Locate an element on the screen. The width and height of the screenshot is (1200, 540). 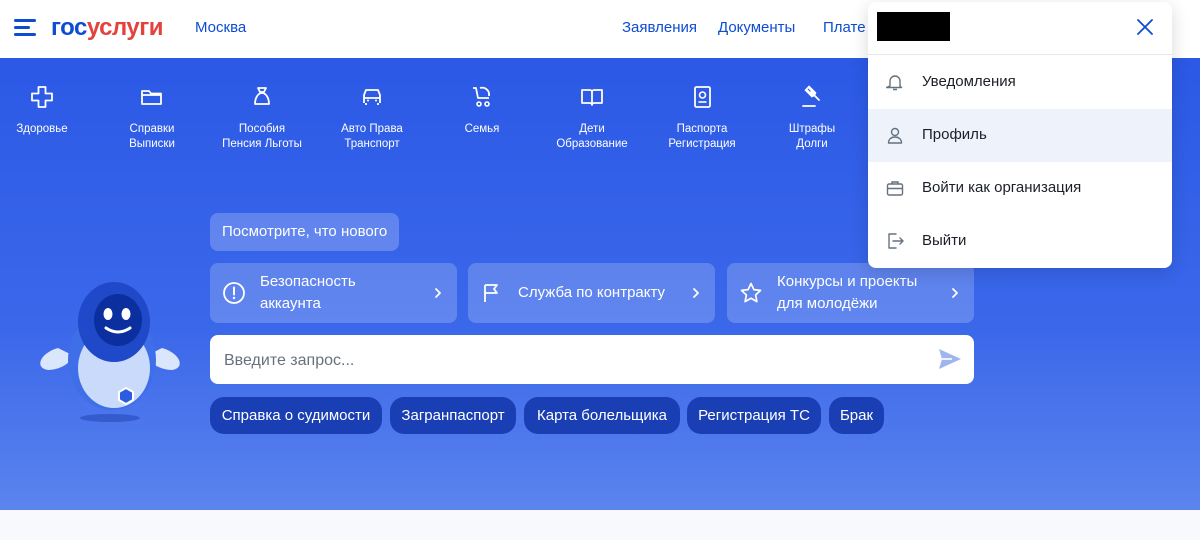
logo-text-part2: услуги is located at coordinates (125, 27).